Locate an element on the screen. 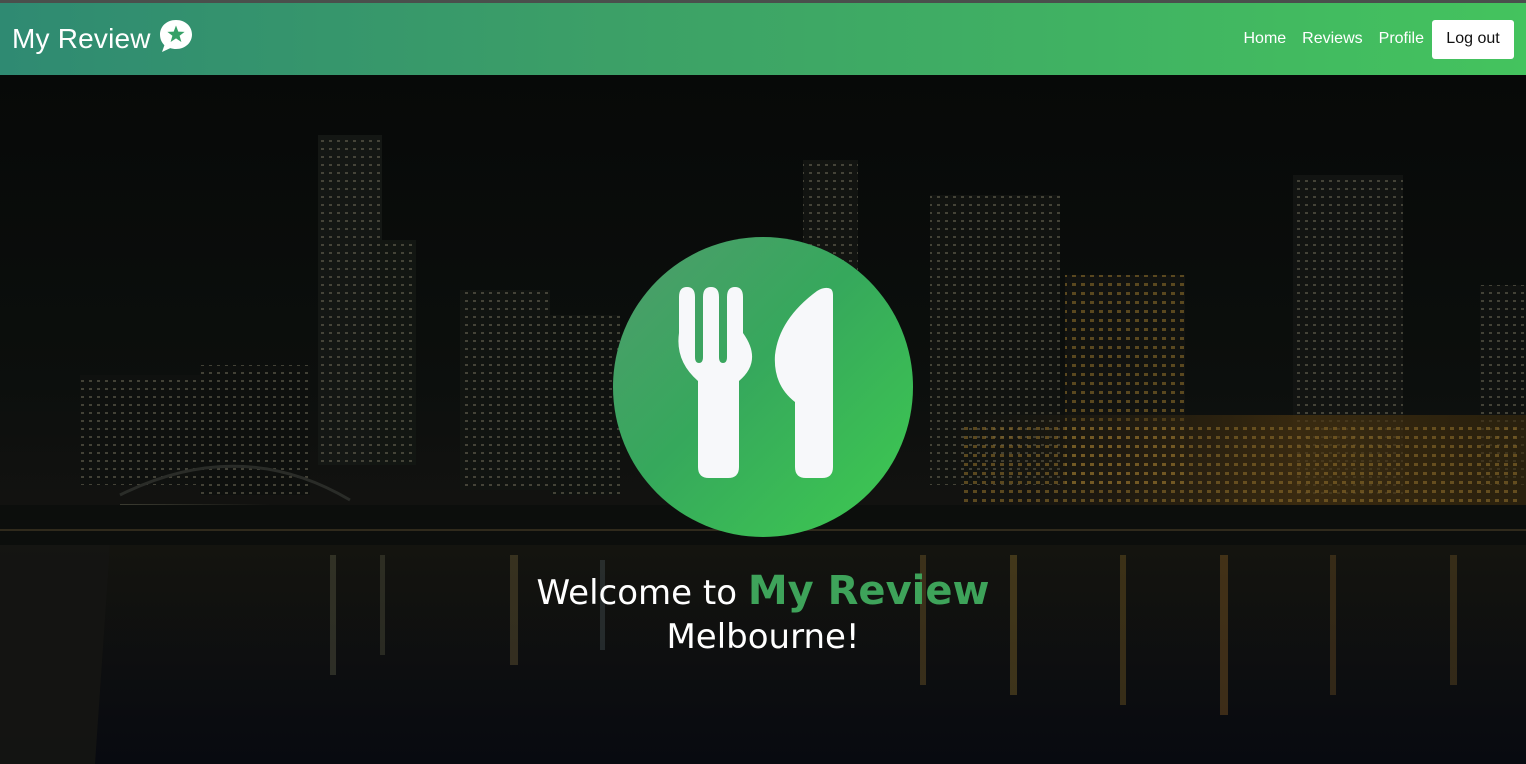 Image resolution: width=1526 pixels, height=764 pixels. top-edge is located at coordinates (763, 1).